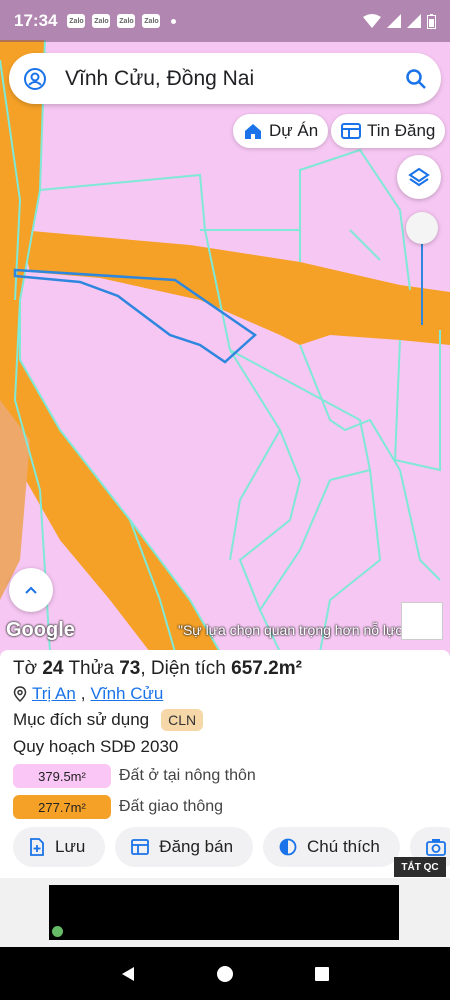  I want to click on action-buttons: Lưu Đăng bán Chú thích, so click(231, 847).